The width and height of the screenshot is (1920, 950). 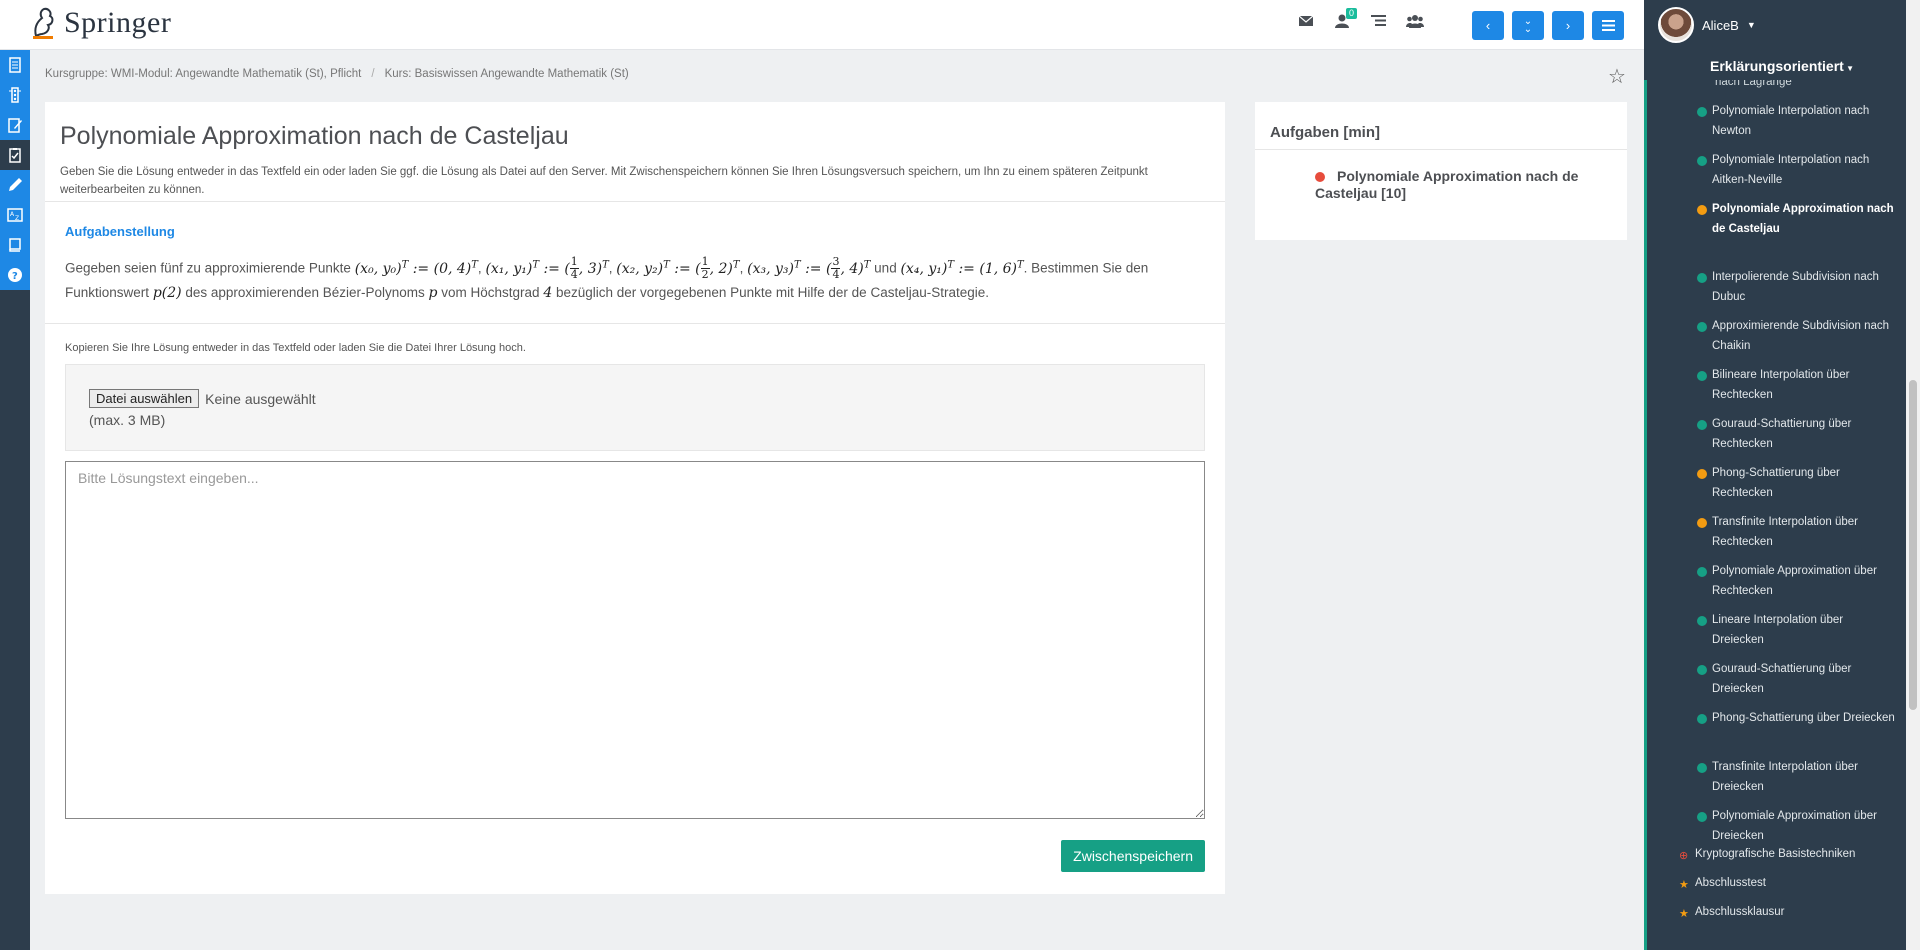 What do you see at coordinates (1782, 25) in the screenshot?
I see `user-menu: AliceB ▼` at bounding box center [1782, 25].